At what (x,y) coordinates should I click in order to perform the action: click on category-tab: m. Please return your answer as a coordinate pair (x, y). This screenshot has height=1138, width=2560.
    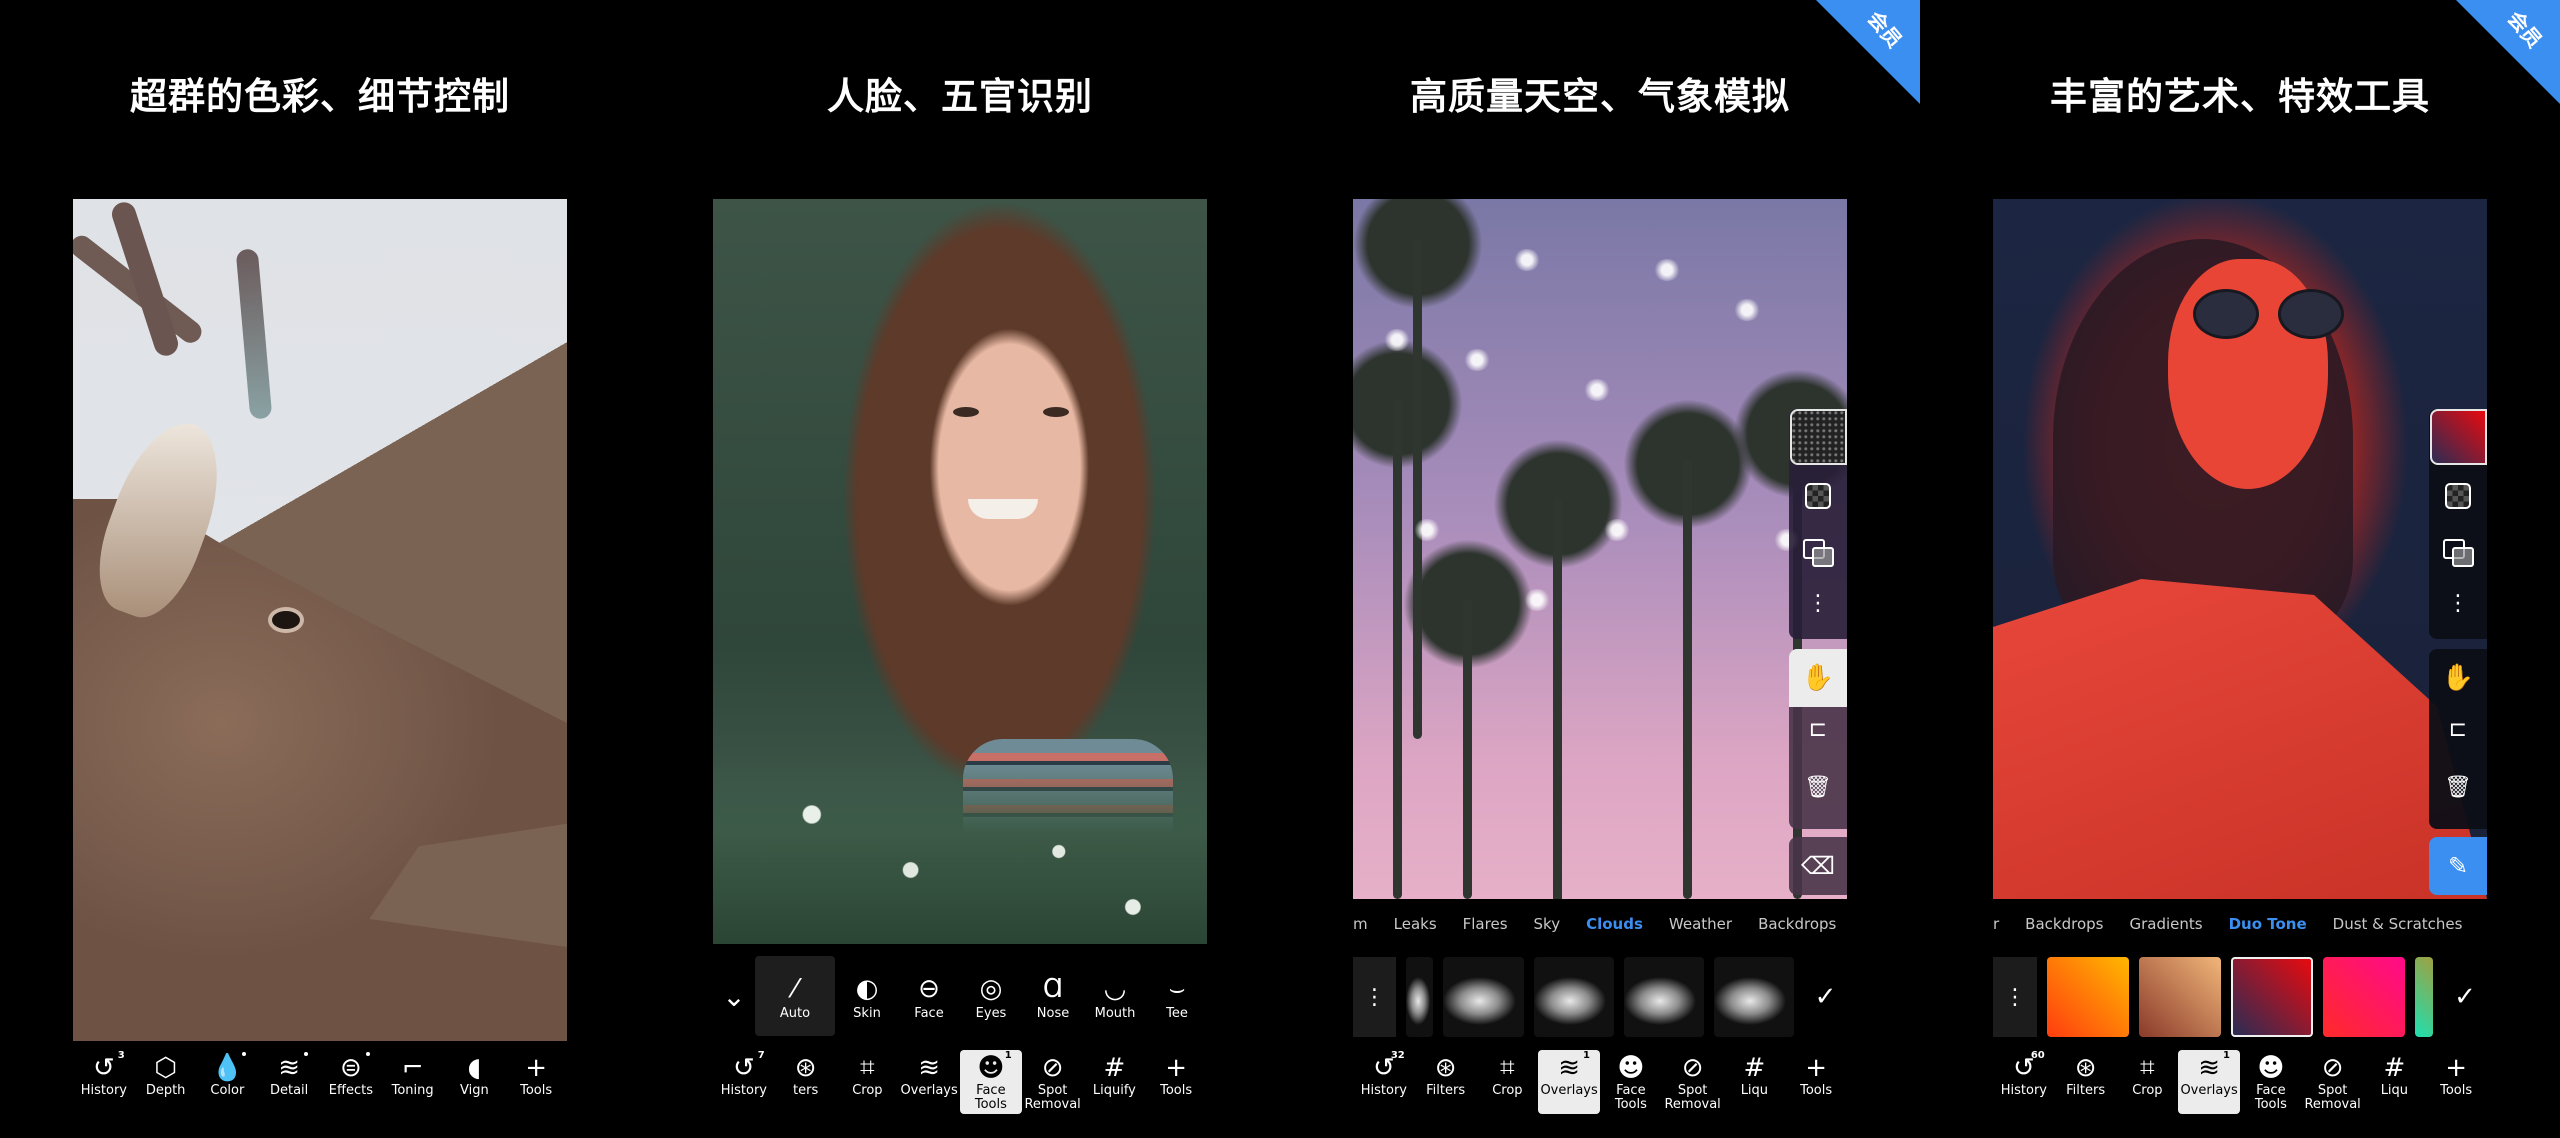
    Looking at the image, I should click on (1360, 927).